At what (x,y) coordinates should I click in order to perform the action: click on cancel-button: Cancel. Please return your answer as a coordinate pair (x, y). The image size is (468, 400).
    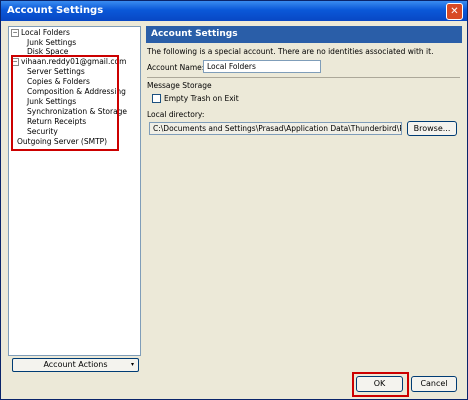
    Looking at the image, I should click on (434, 384).